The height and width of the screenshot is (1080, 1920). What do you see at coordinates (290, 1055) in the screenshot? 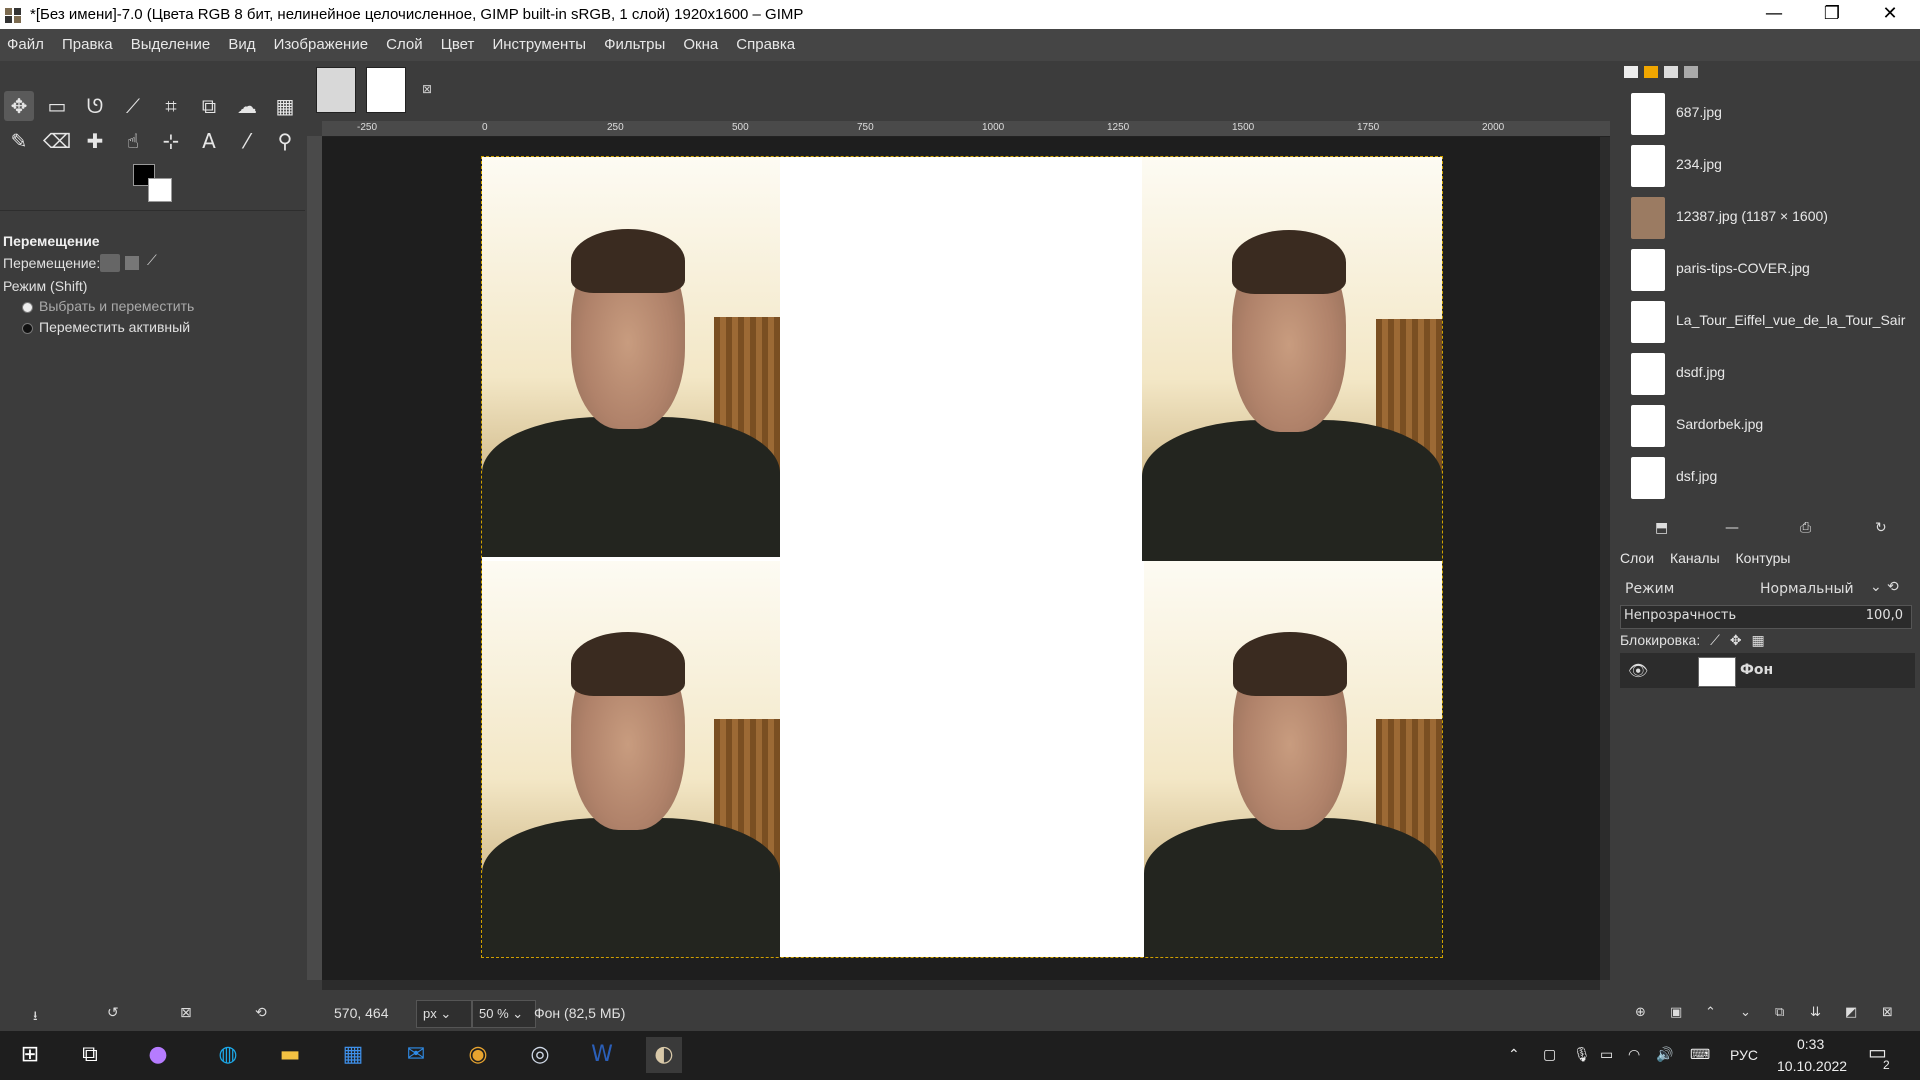
I see `file-explorer-icon: ▬` at bounding box center [290, 1055].